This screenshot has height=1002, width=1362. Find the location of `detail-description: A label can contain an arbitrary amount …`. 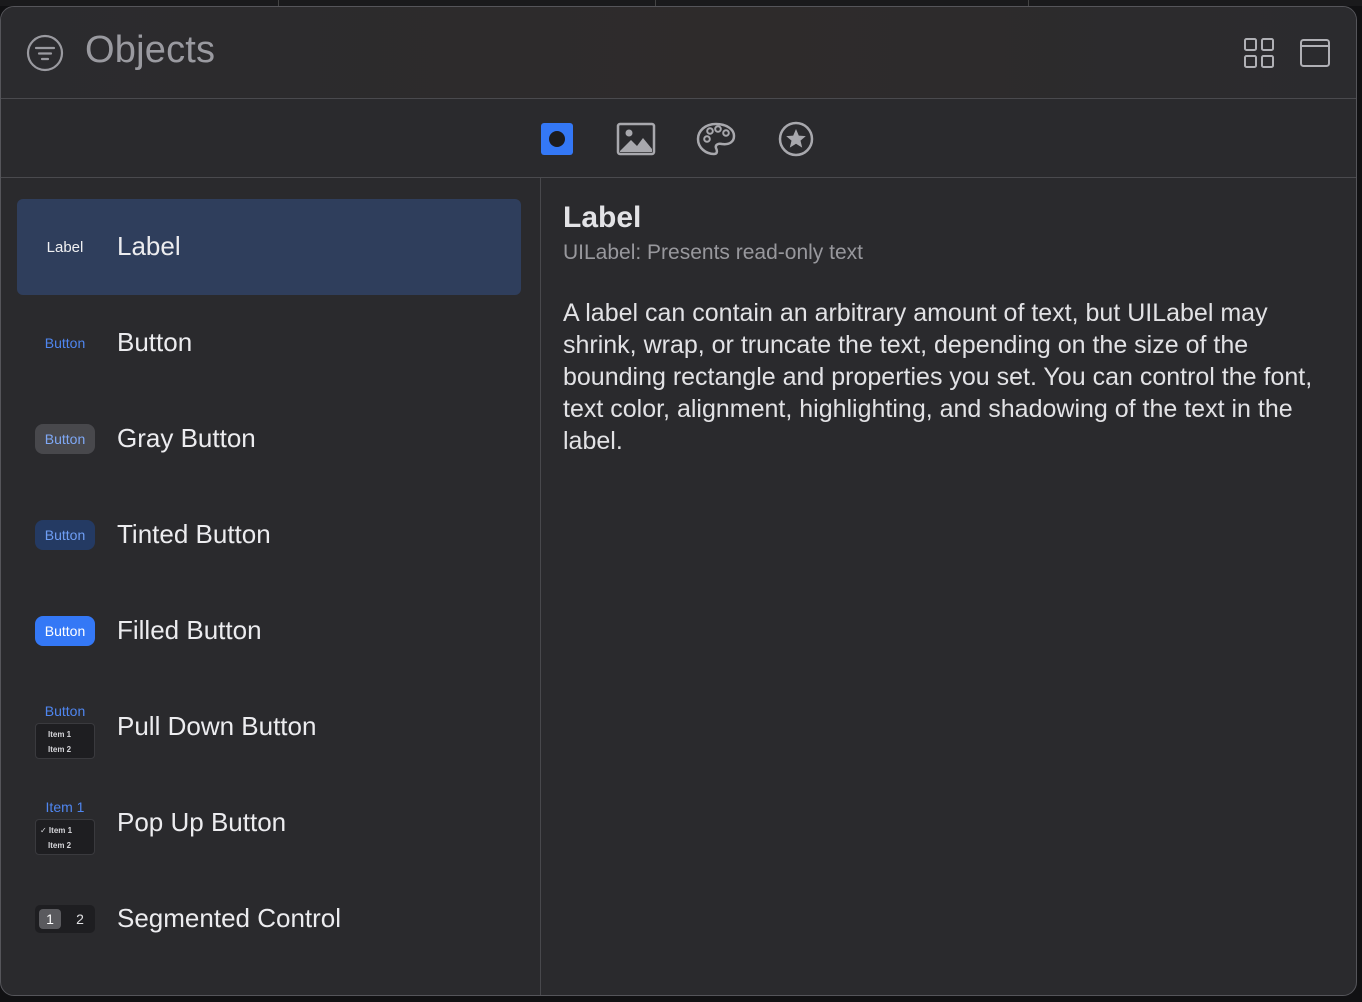

detail-description: A label can contain an arbitrary amount … is located at coordinates (938, 377).